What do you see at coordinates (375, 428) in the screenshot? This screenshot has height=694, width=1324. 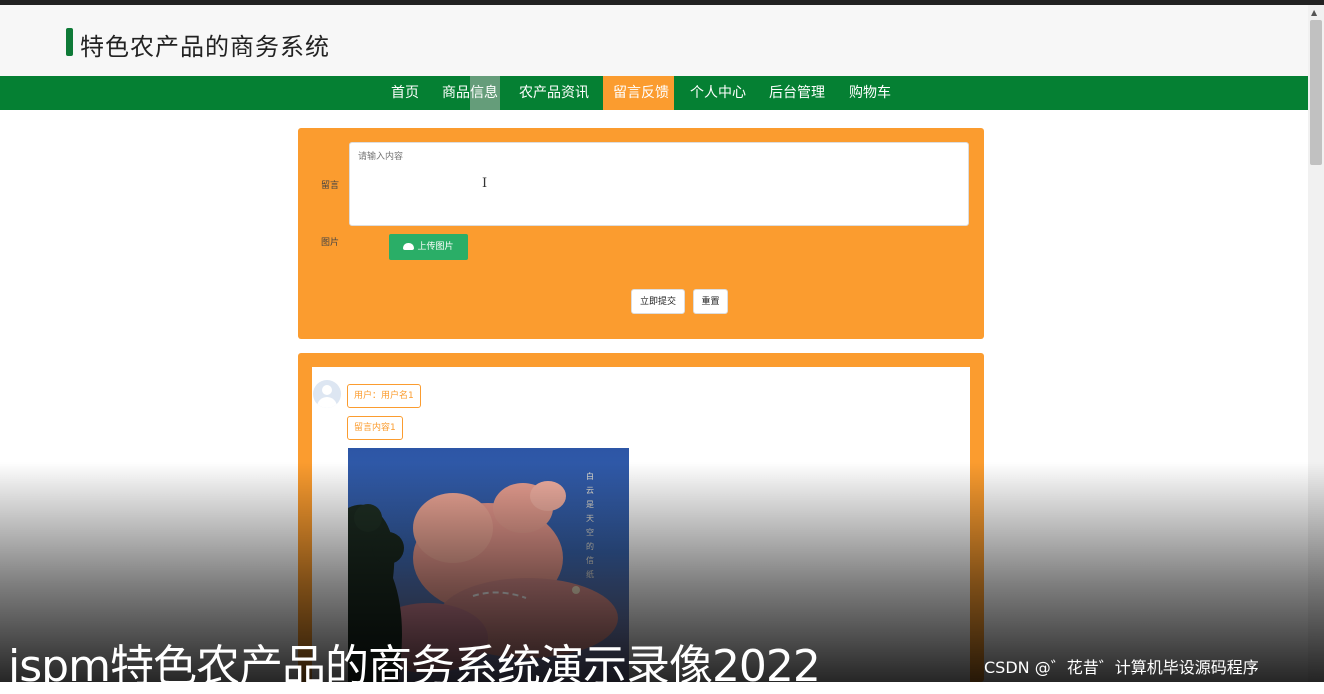 I see `content-tag: 留言内容1` at bounding box center [375, 428].